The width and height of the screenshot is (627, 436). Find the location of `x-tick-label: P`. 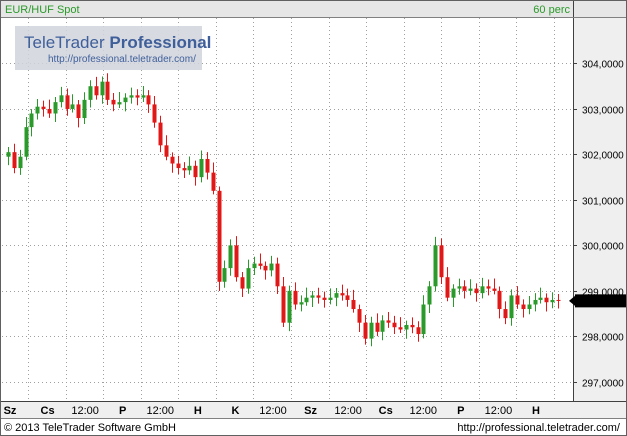

x-tick-label: P is located at coordinates (122, 411).